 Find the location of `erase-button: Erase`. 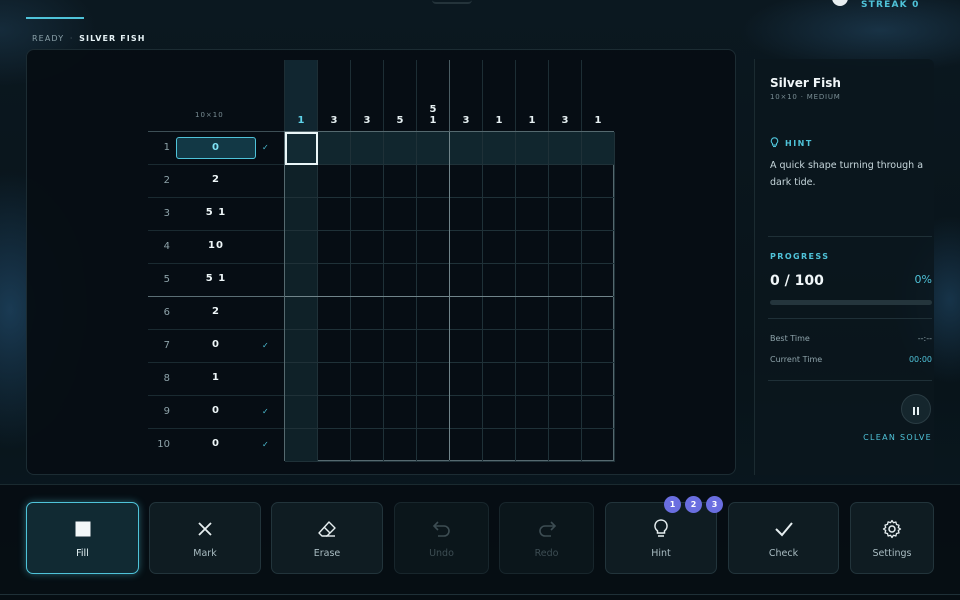

erase-button: Erase is located at coordinates (327, 538).